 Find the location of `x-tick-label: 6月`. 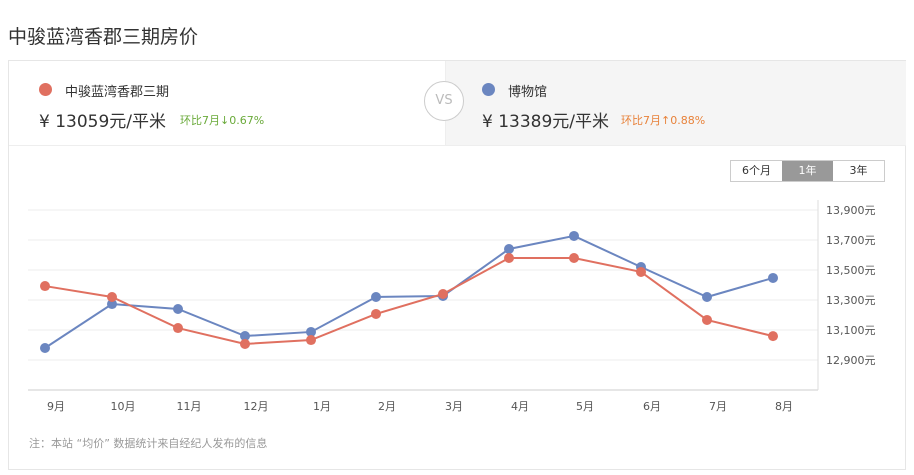

x-tick-label: 6月 is located at coordinates (652, 406).